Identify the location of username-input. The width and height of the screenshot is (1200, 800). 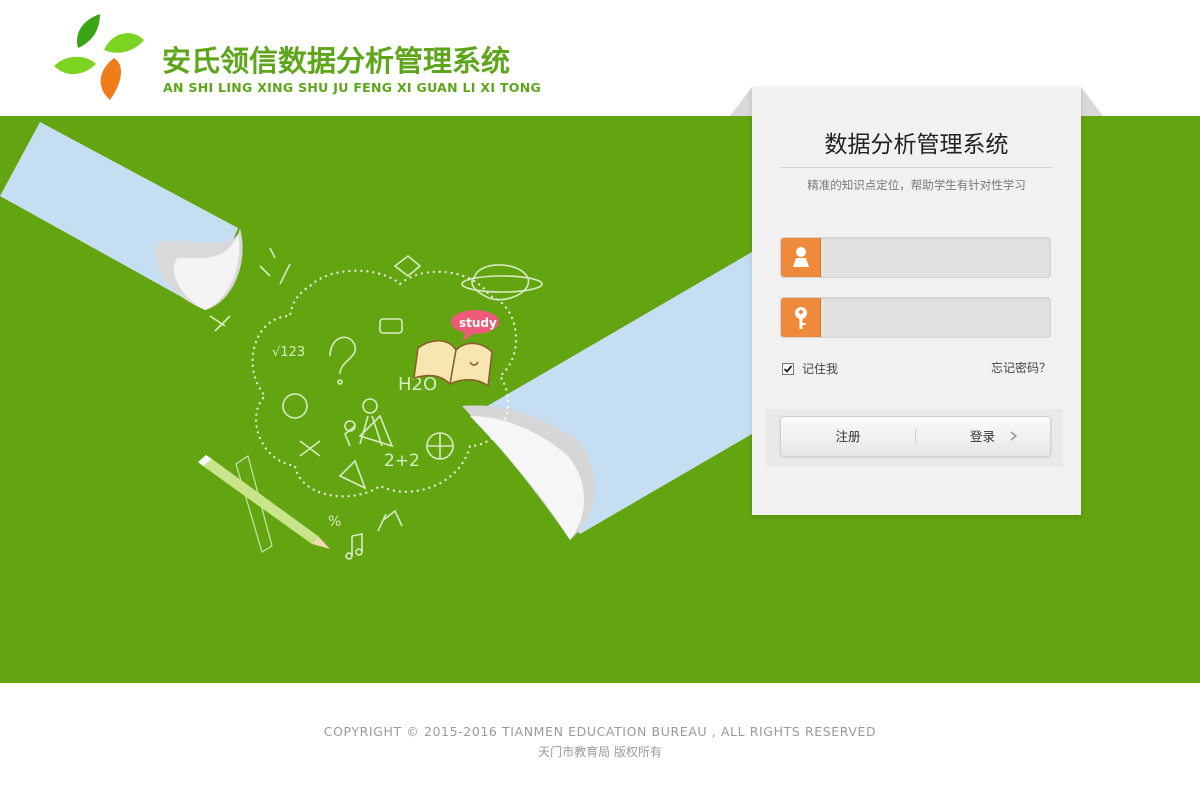
(935, 257).